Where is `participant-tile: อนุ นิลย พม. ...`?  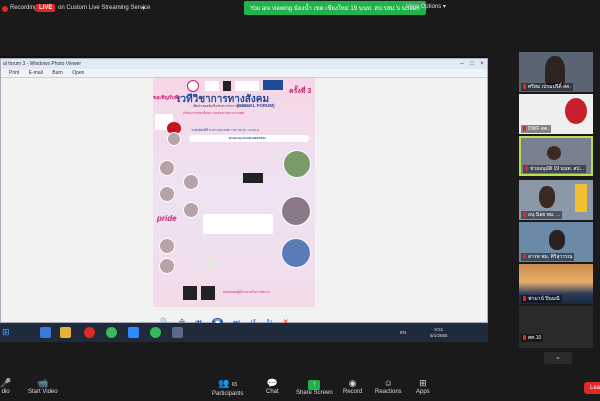 participant-tile: อนุ นิลย พม. ... is located at coordinates (556, 200).